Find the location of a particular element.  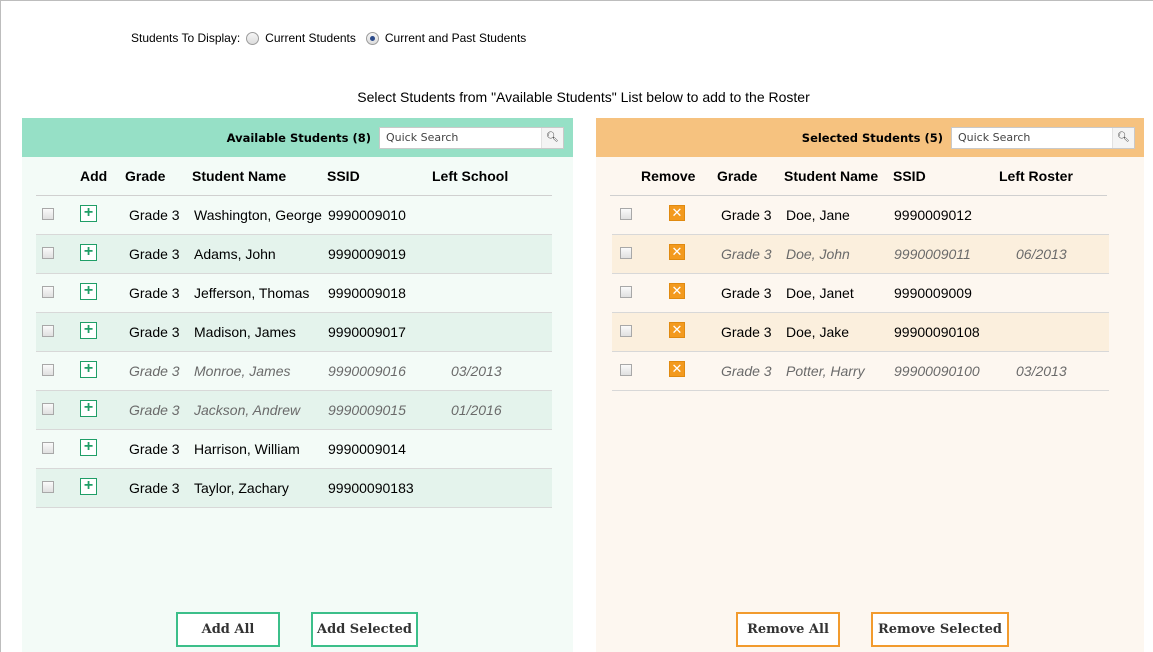

table-row: + Grade 3 Madison, James 9990009017 is located at coordinates (294, 332).